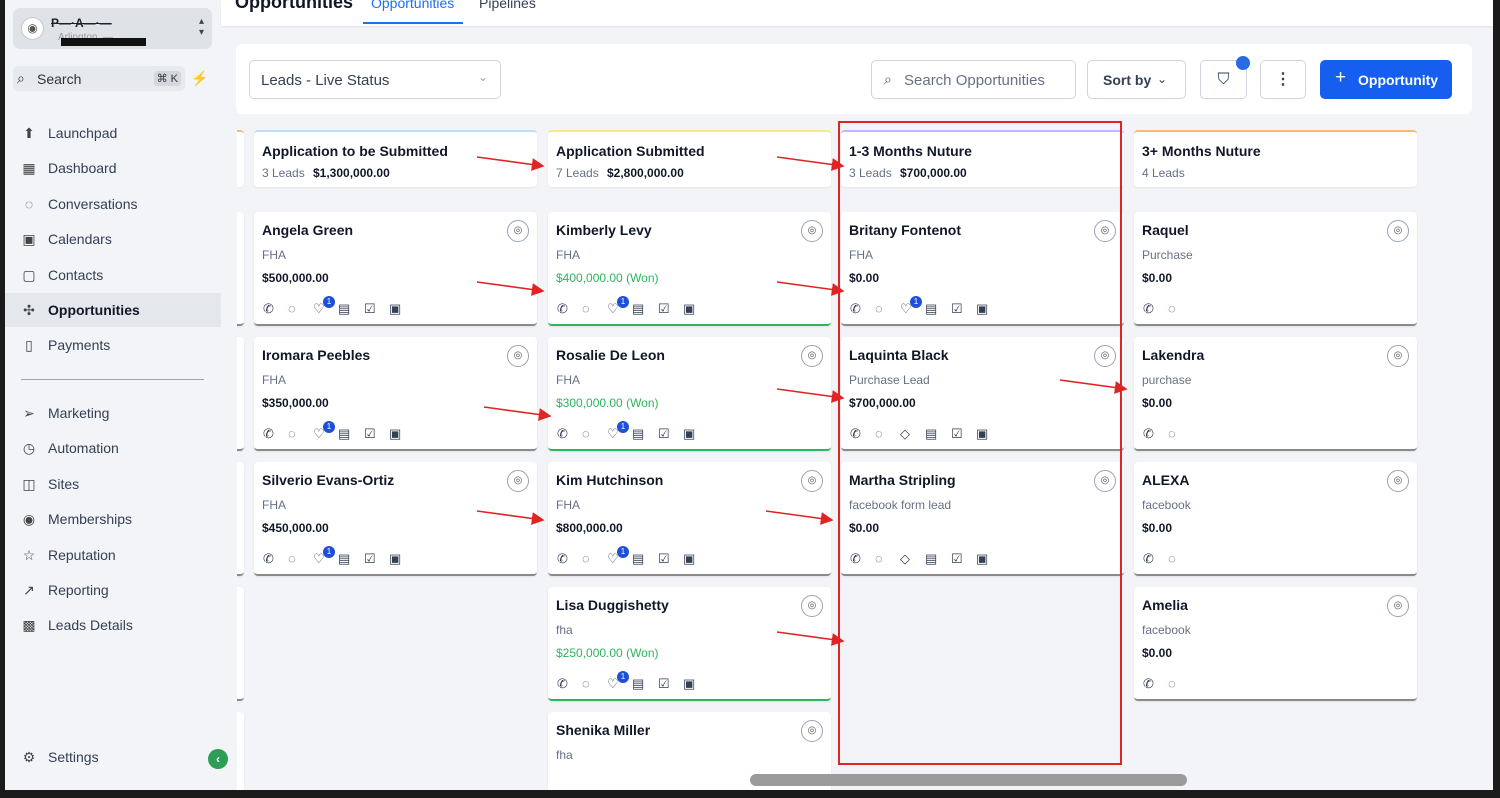 This screenshot has height=798, width=1500. What do you see at coordinates (968, 780) in the screenshot?
I see `horizontal-scrollbar` at bounding box center [968, 780].